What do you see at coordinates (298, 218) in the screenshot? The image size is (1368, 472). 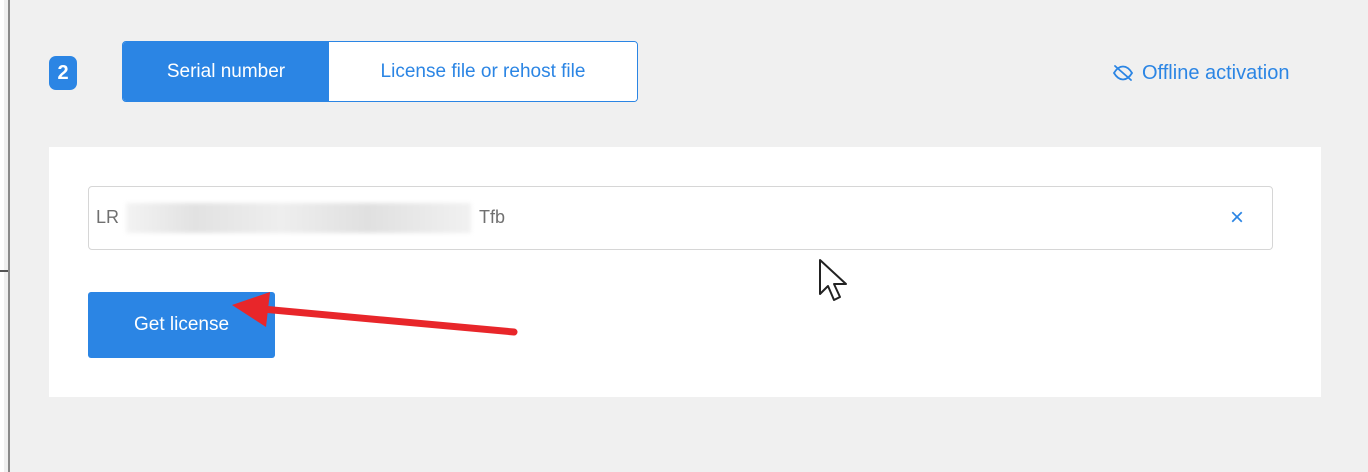 I see `serial-number-redaction` at bounding box center [298, 218].